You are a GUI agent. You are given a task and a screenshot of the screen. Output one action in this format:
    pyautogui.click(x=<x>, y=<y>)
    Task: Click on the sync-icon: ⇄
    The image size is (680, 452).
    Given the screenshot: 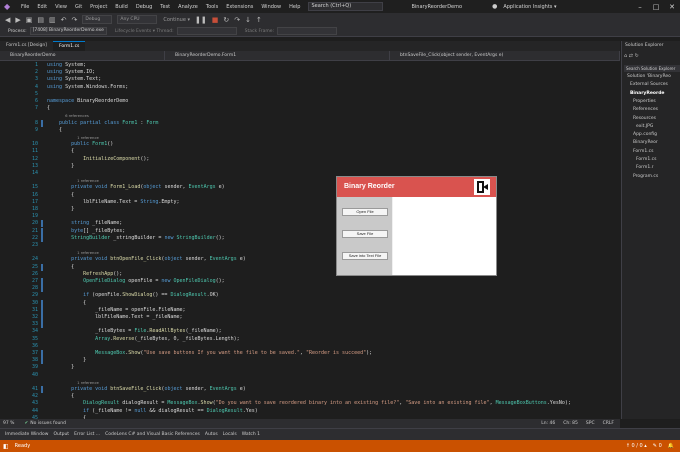 What is the action you would take?
    pyautogui.click(x=631, y=56)
    